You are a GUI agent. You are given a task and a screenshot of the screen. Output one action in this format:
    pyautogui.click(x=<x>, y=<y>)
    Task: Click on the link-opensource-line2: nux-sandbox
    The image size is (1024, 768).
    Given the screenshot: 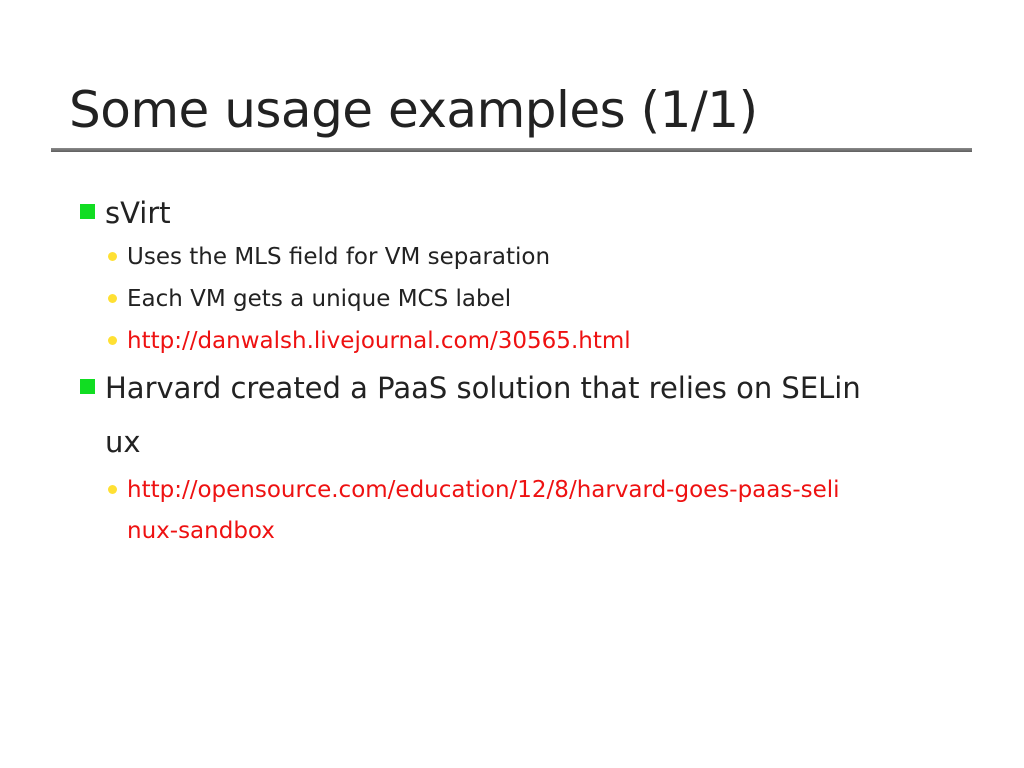 What is the action you would take?
    pyautogui.click(x=537, y=531)
    